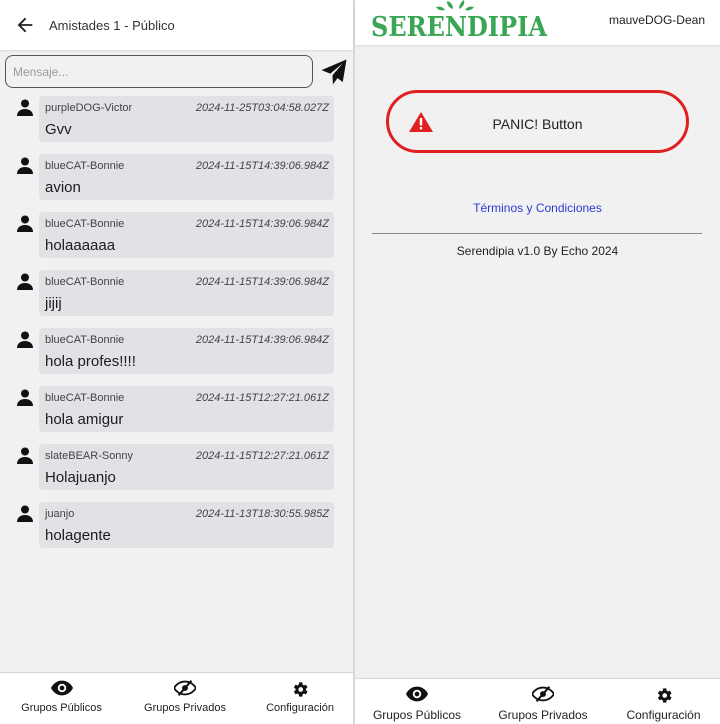 The width and height of the screenshot is (720, 724). What do you see at coordinates (90, 361) in the screenshot?
I see `message-text: hola profes!!!!` at bounding box center [90, 361].